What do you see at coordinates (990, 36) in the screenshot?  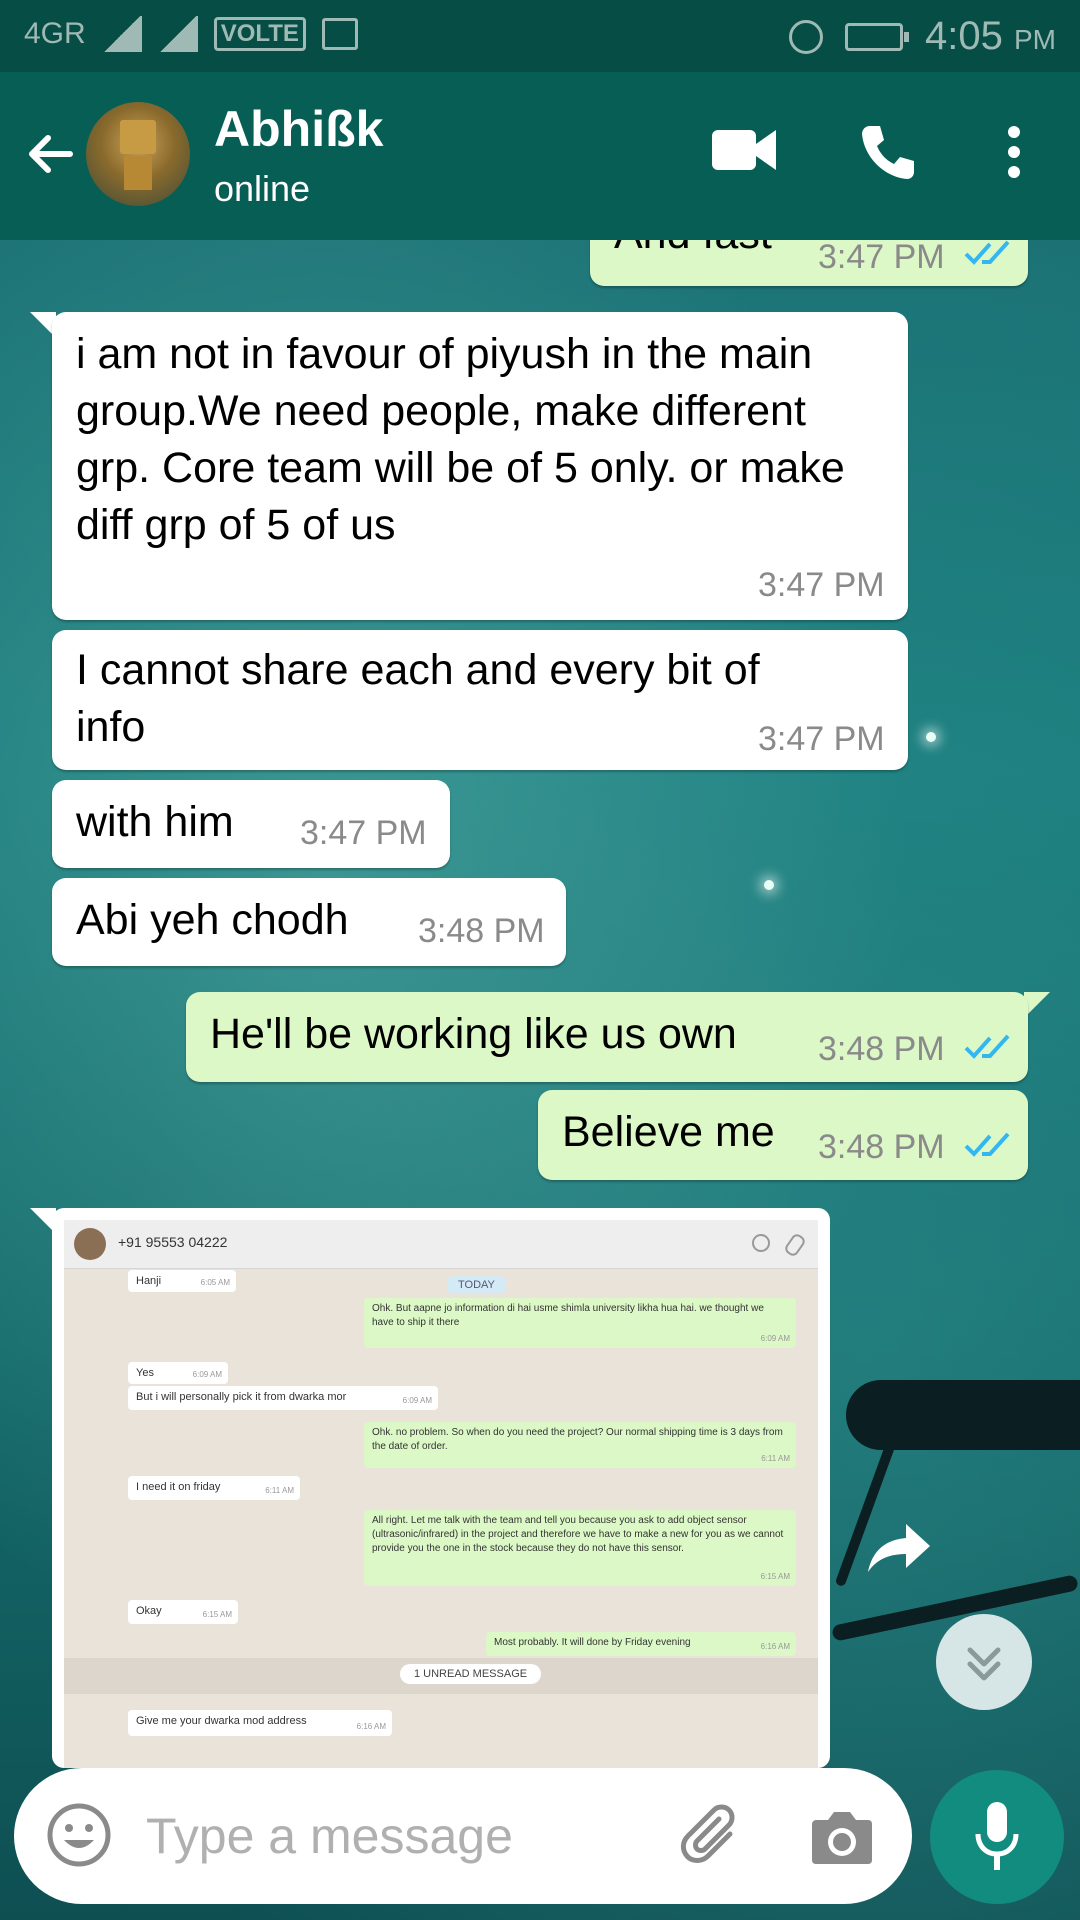 I see `status-time: 4:05 PM` at bounding box center [990, 36].